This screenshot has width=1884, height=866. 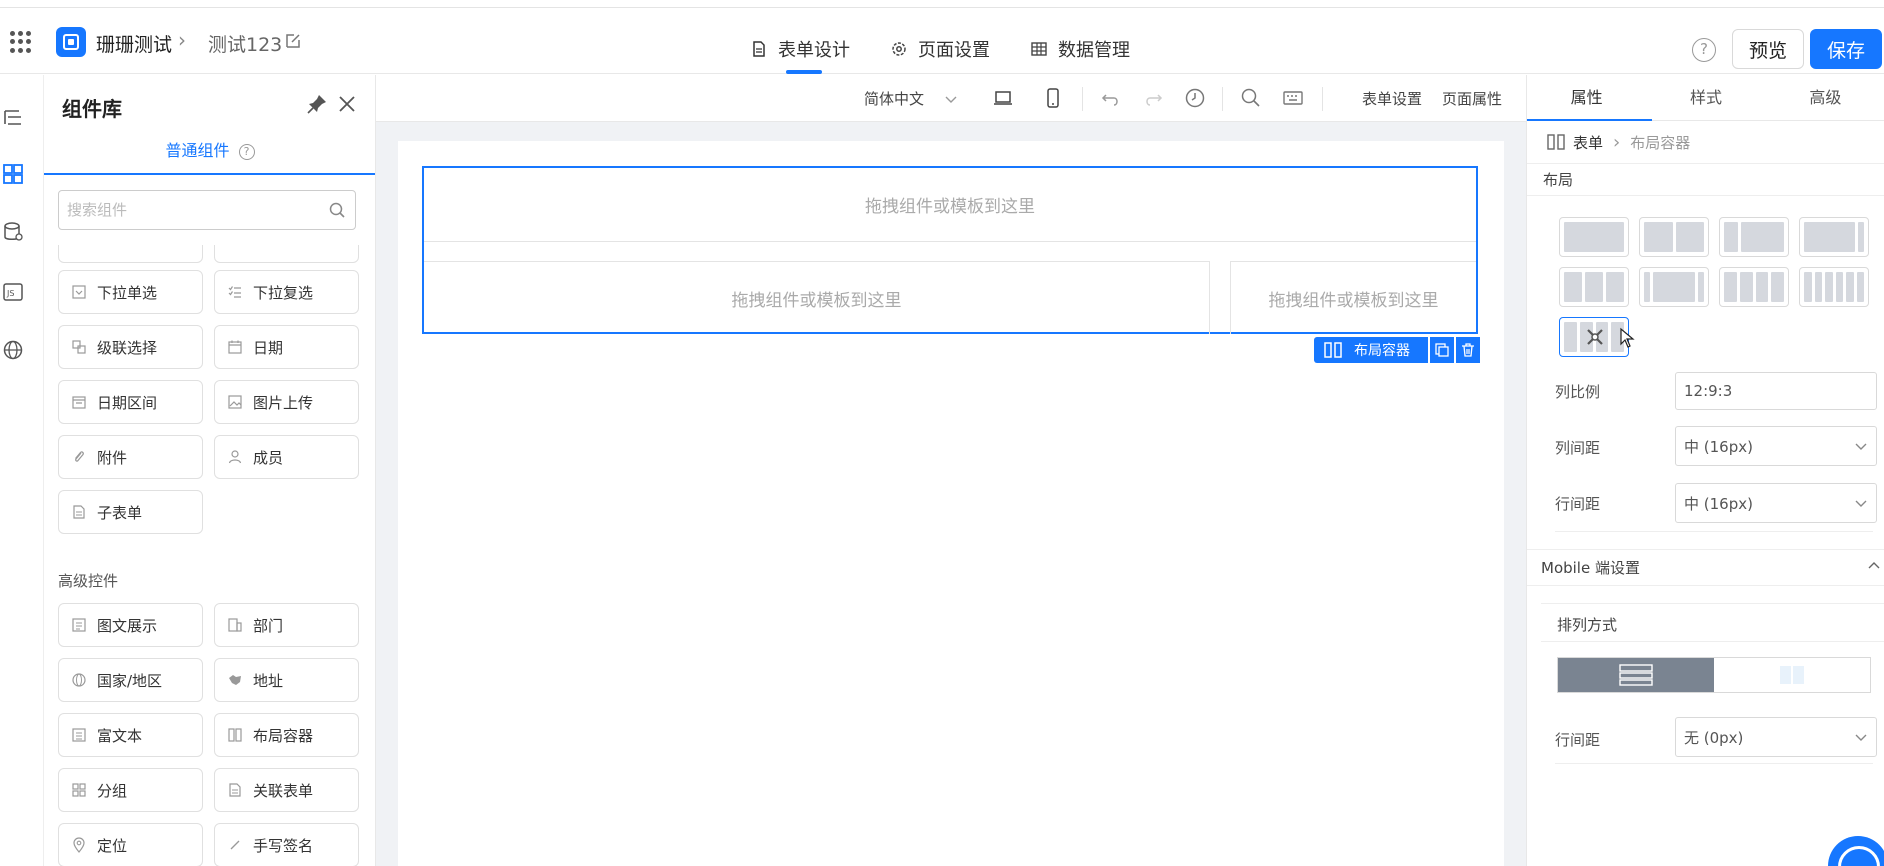 I want to click on layout-option-4col, so click(x=1754, y=287).